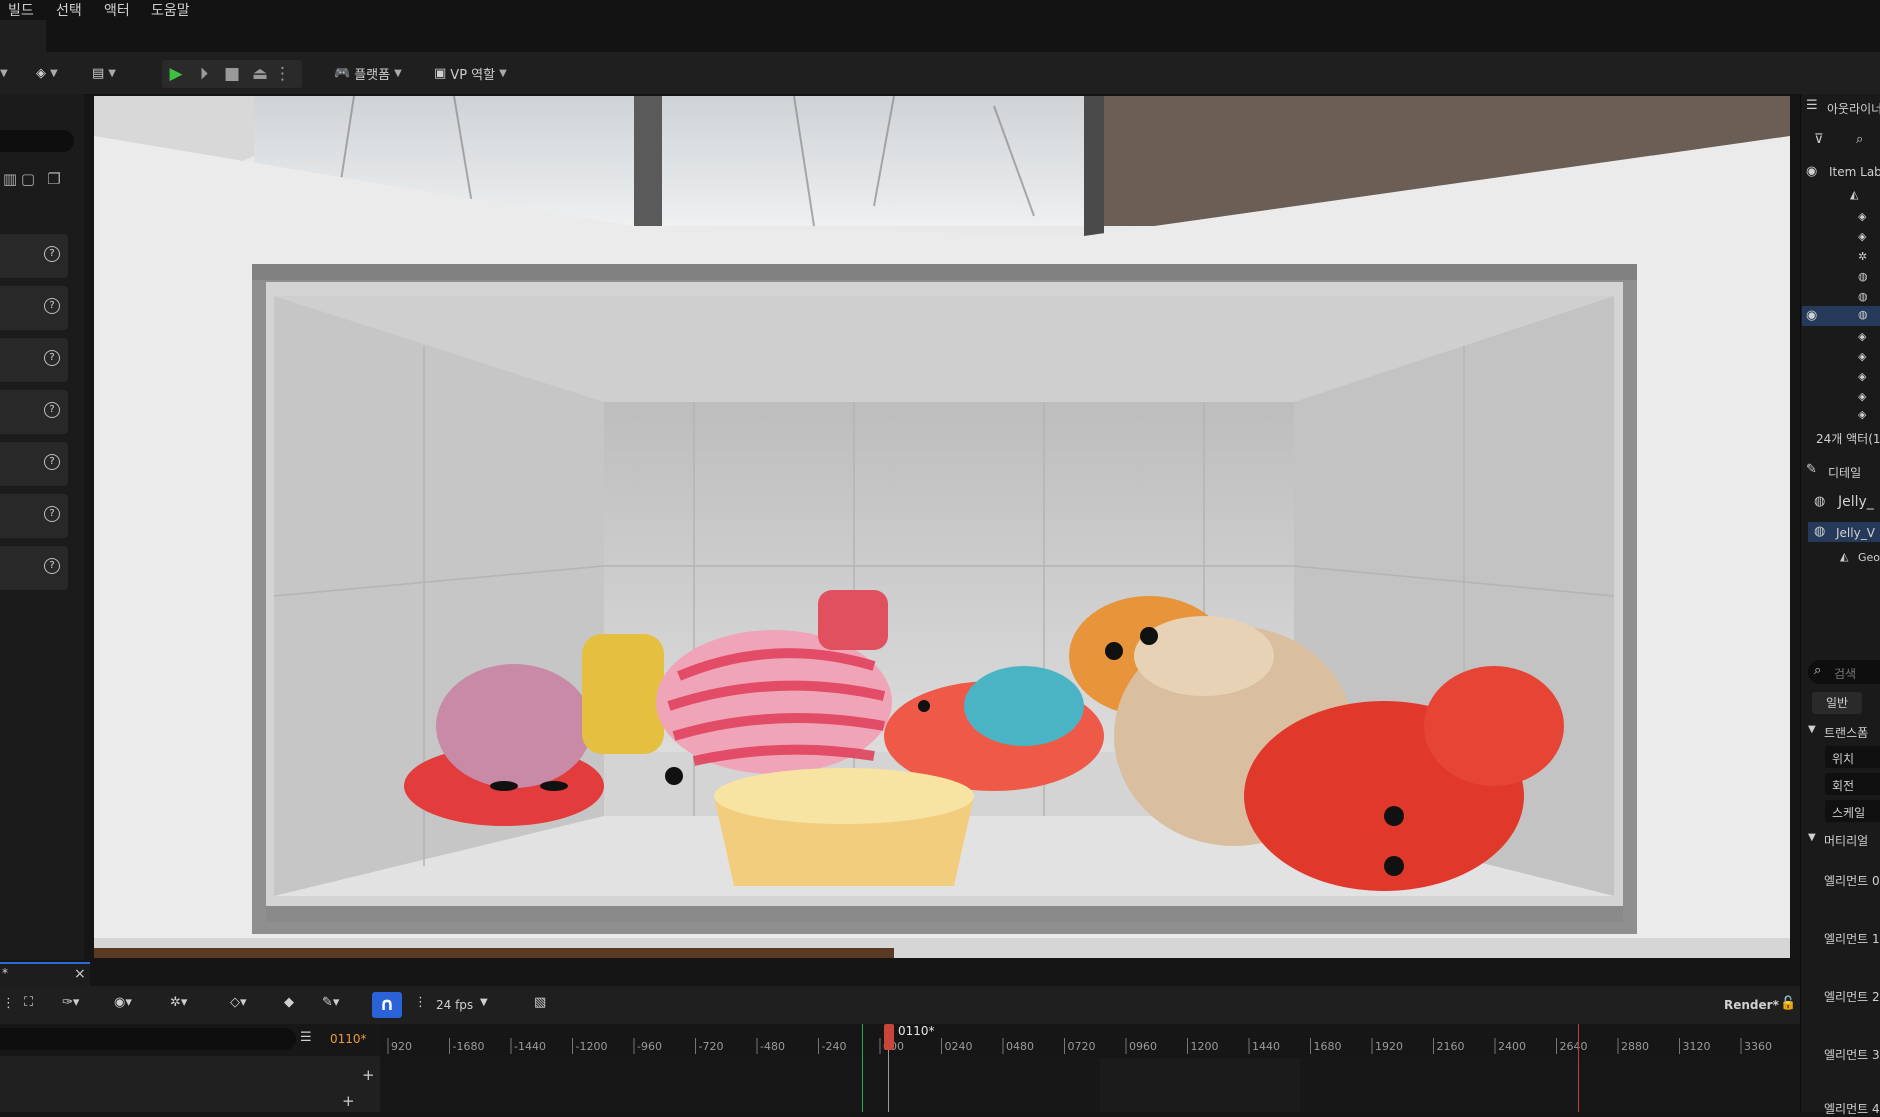 Image resolution: width=1880 pixels, height=1117 pixels. Describe the element at coordinates (1856, 502) in the screenshot. I see `details-actor-name: Jelly_` at that location.